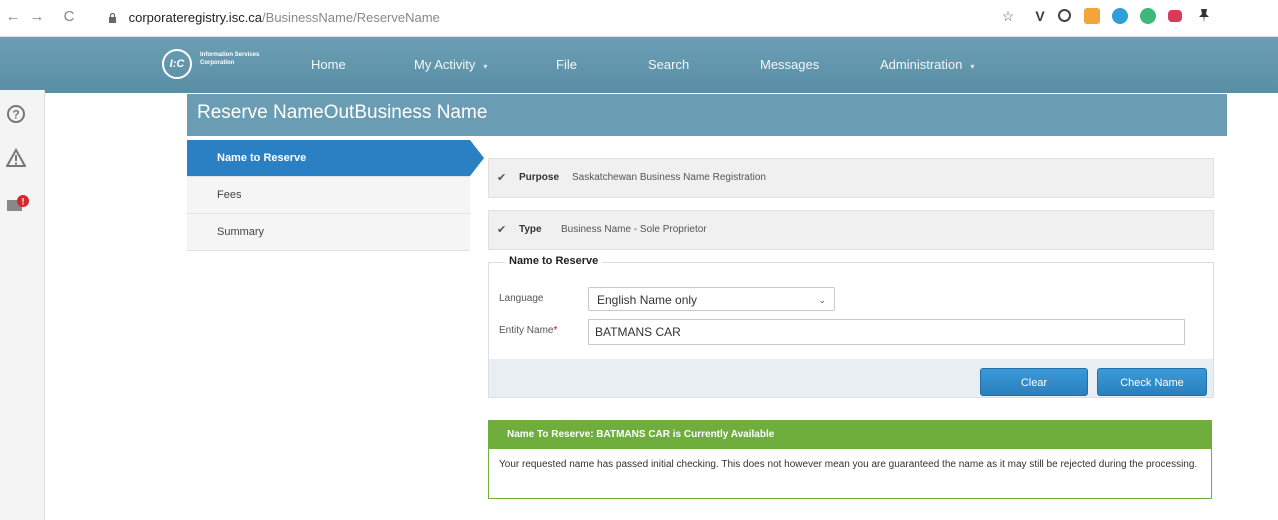 This screenshot has width=1278, height=520. Describe the element at coordinates (669, 177) in the screenshot. I see `purpose-value: Saskatchewan Business Name Registration` at that location.